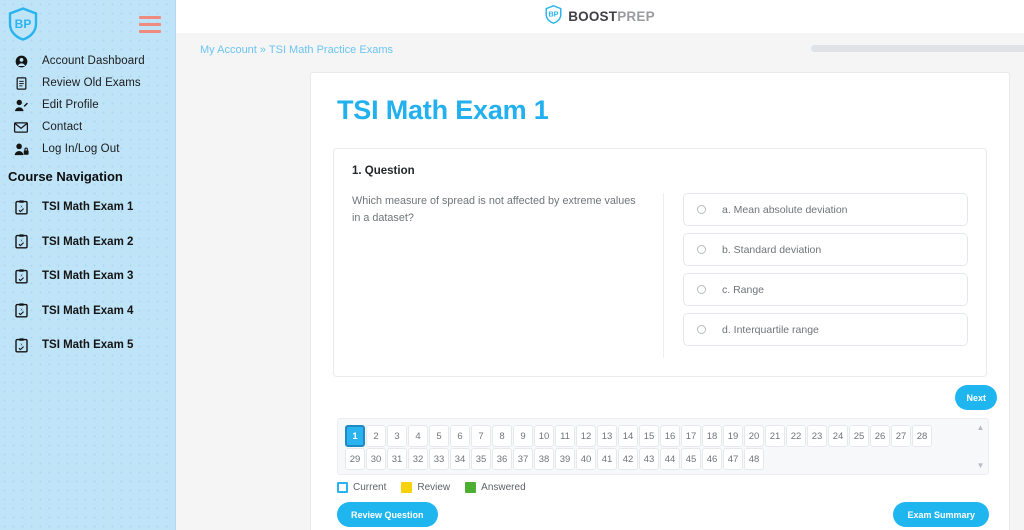  Describe the element at coordinates (586, 459) in the screenshot. I see `question-number-40: 40` at that location.